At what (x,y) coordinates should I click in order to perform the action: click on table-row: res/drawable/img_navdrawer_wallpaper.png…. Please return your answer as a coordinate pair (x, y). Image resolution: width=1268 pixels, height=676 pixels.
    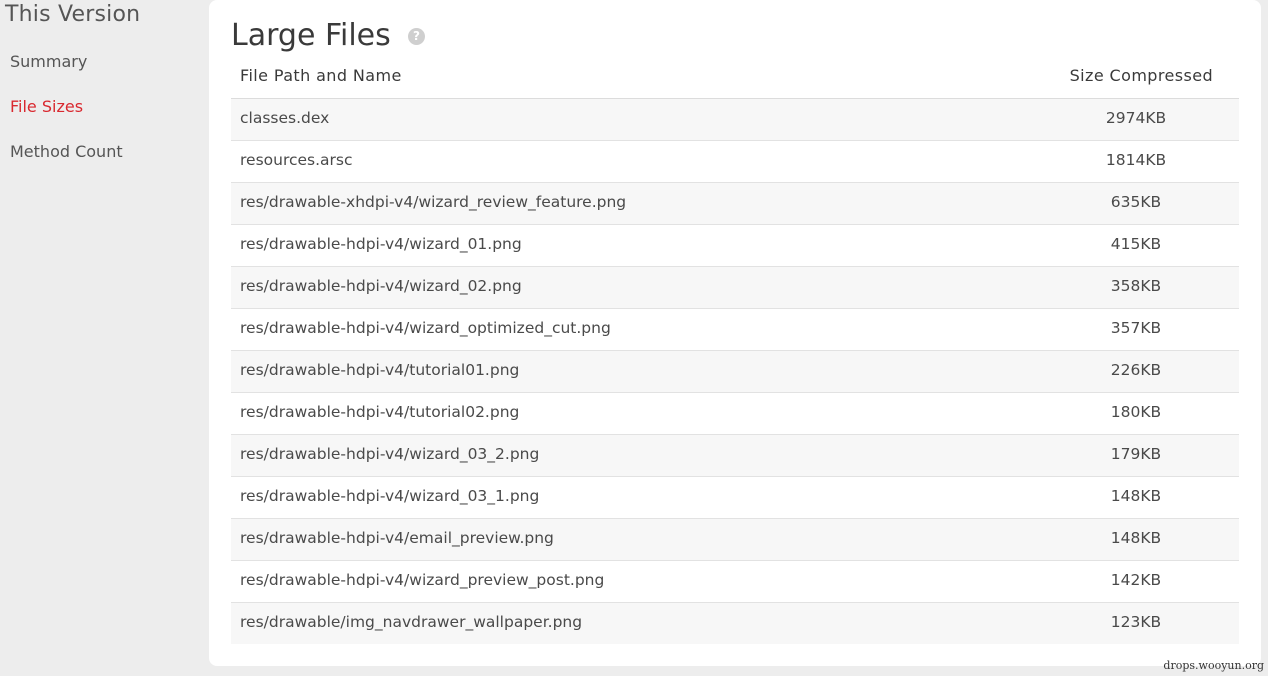
    Looking at the image, I should click on (735, 623).